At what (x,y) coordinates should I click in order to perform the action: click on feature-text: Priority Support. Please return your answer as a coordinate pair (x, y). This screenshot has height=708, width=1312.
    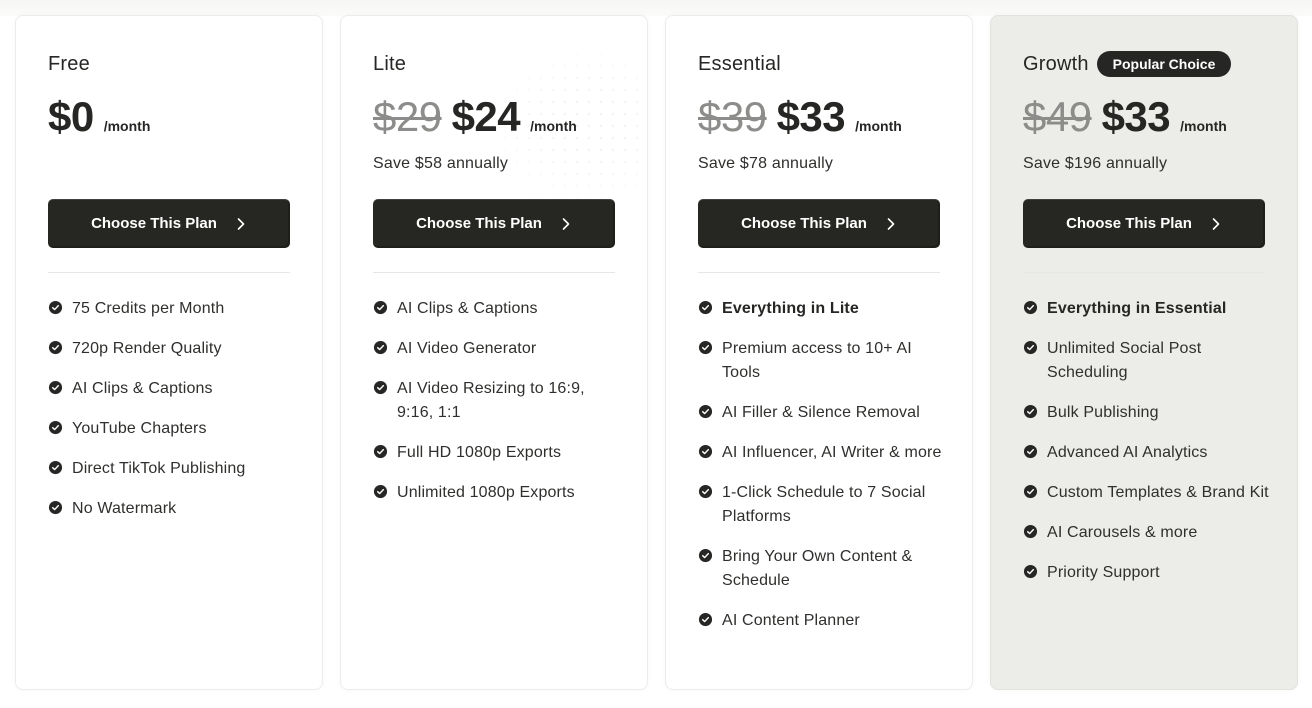
    Looking at the image, I should click on (1103, 572).